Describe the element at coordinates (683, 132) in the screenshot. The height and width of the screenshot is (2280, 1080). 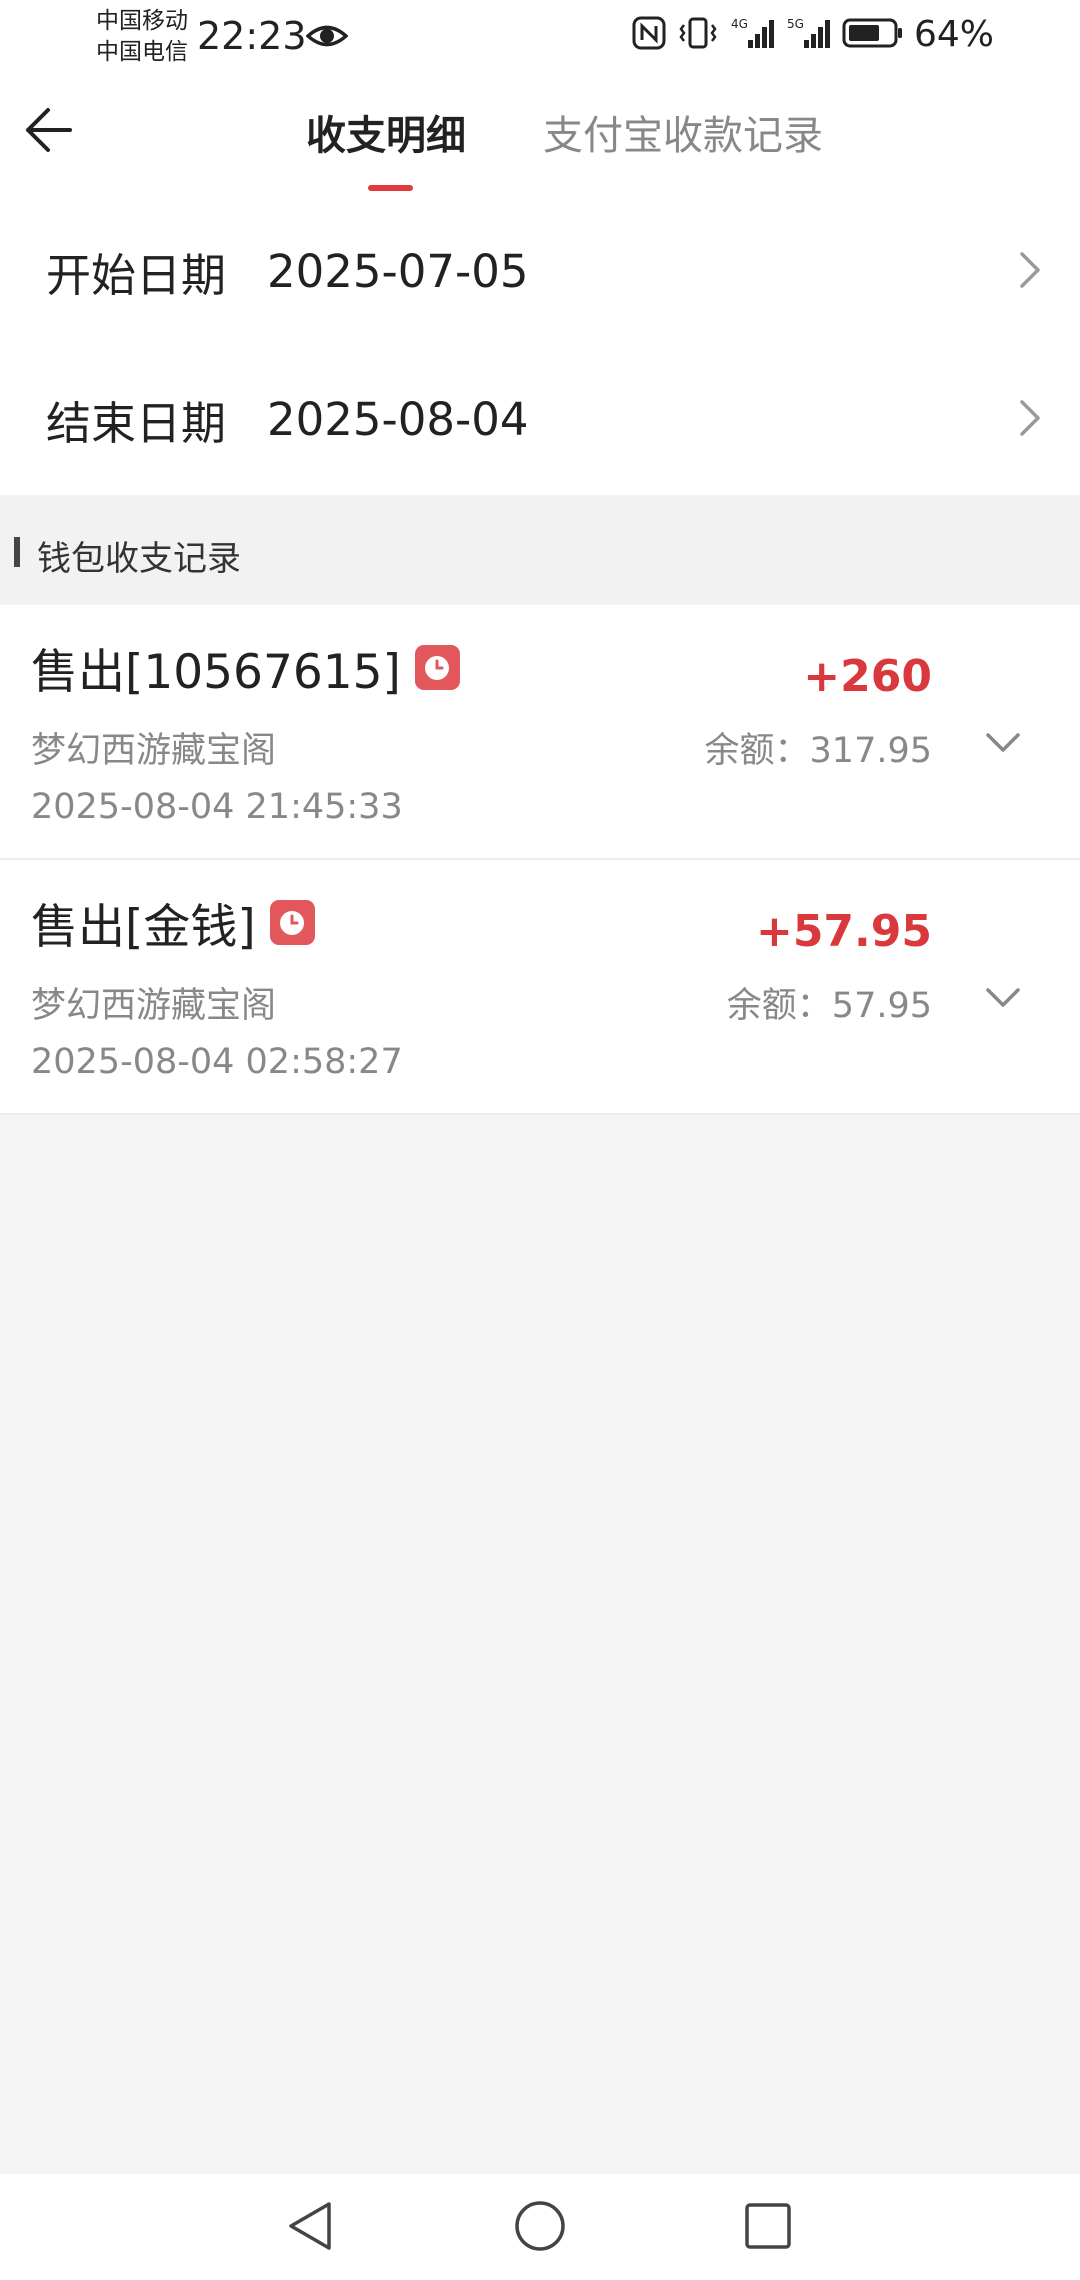
I see `tab-alipay-records: 支付宝收款记录` at that location.